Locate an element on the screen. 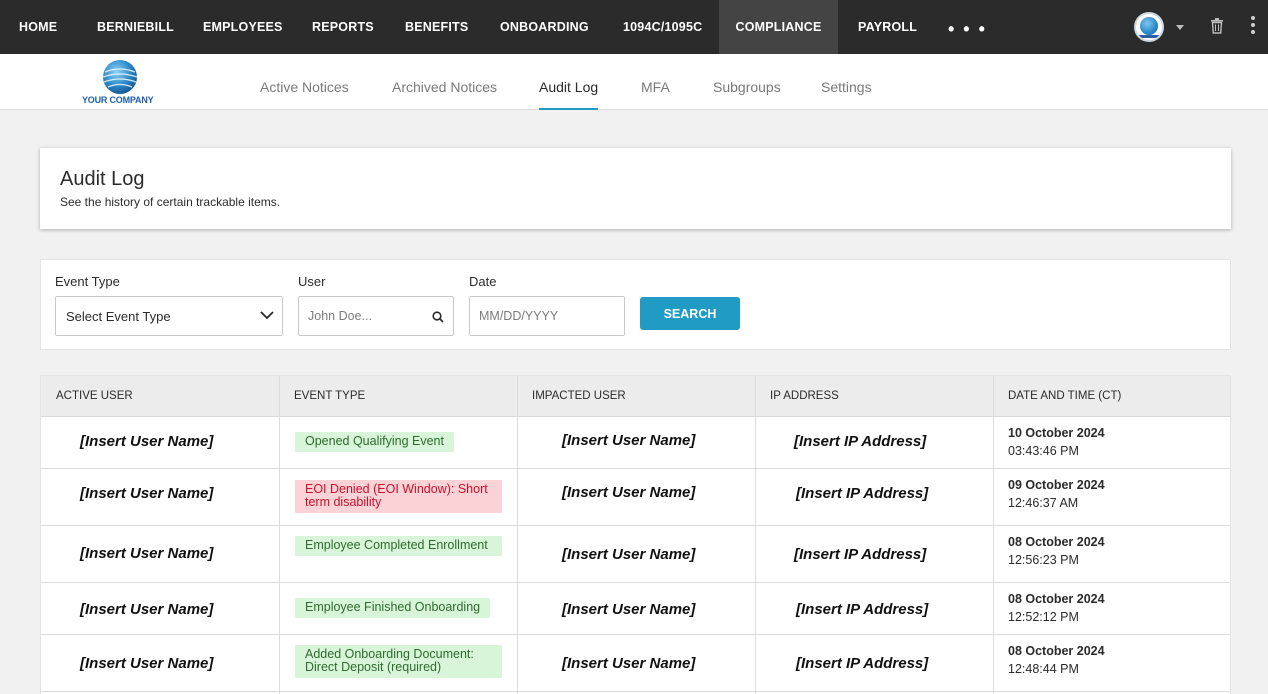 The image size is (1268, 694). date-cell: 10 October 2024 is located at coordinates (1056, 433).